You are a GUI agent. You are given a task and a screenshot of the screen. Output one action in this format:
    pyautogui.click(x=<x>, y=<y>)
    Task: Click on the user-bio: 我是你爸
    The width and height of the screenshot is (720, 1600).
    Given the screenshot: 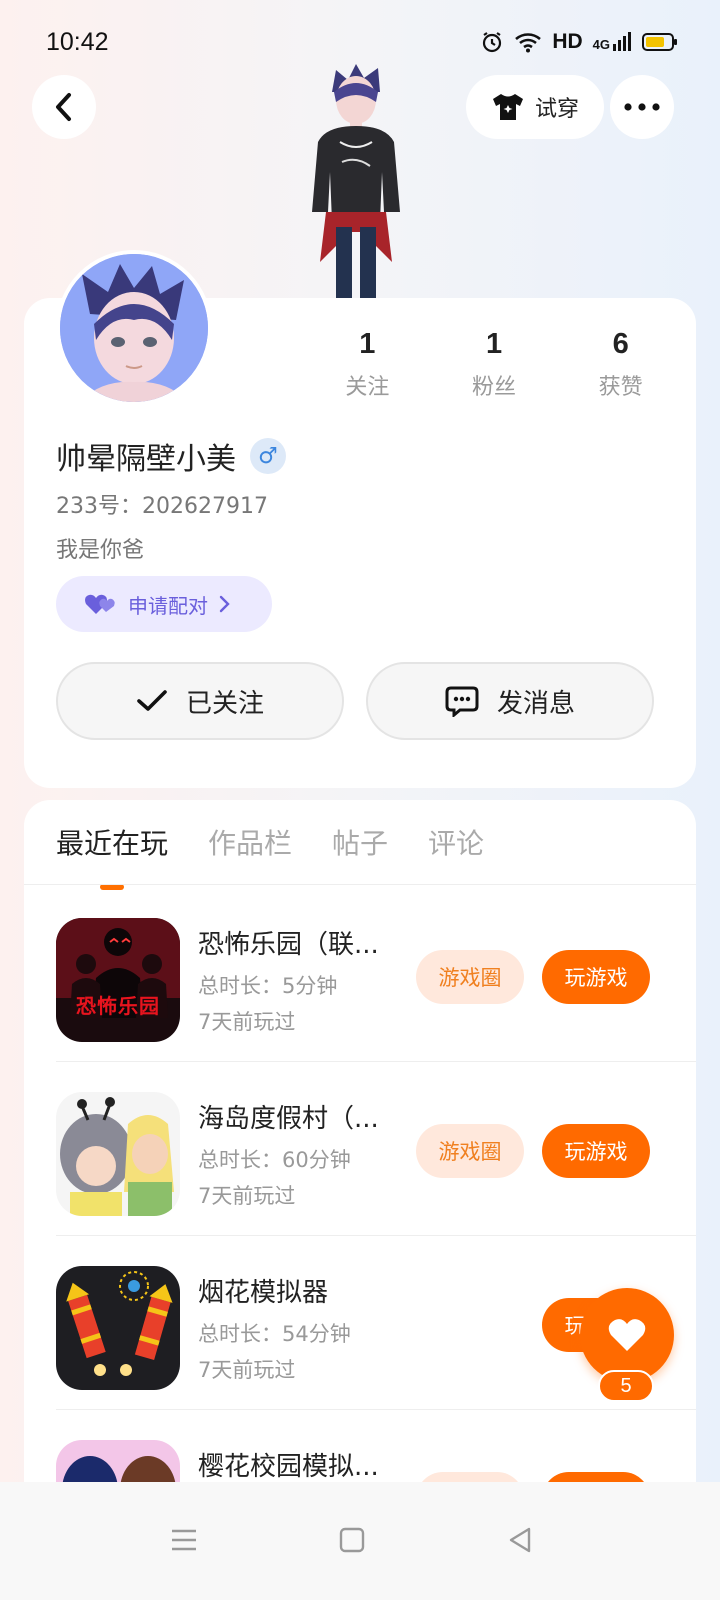 What is the action you would take?
    pyautogui.click(x=100, y=550)
    